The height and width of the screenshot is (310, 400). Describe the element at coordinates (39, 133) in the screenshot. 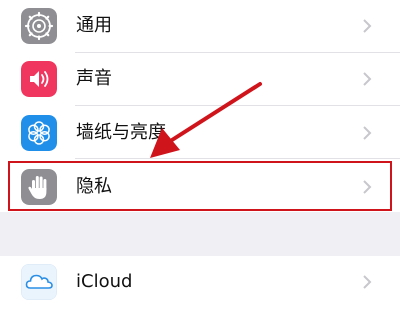

I see `flower-icon` at that location.